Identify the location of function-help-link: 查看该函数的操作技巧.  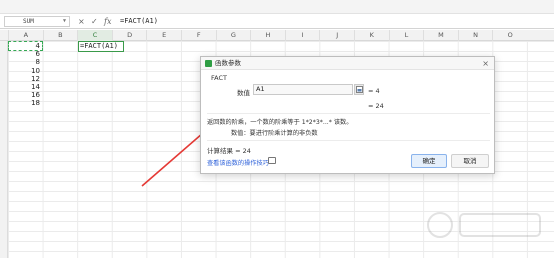
(238, 162).